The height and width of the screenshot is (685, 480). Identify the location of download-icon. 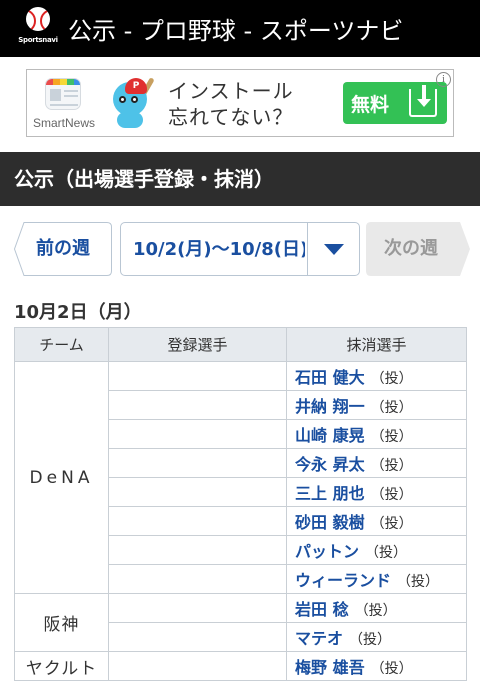
(423, 101).